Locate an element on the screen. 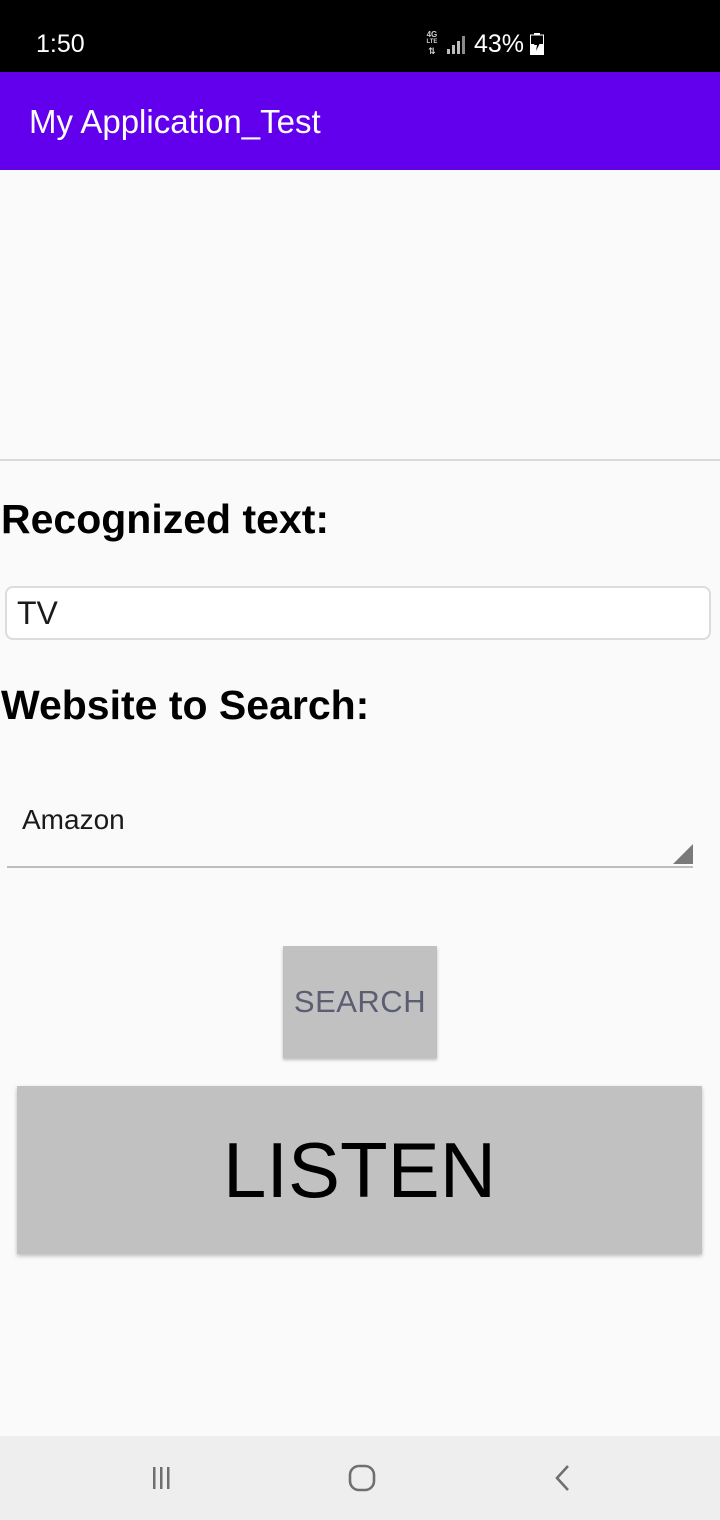 Image resolution: width=720 pixels, height=1520 pixels. back-icon is located at coordinates (562, 1478).